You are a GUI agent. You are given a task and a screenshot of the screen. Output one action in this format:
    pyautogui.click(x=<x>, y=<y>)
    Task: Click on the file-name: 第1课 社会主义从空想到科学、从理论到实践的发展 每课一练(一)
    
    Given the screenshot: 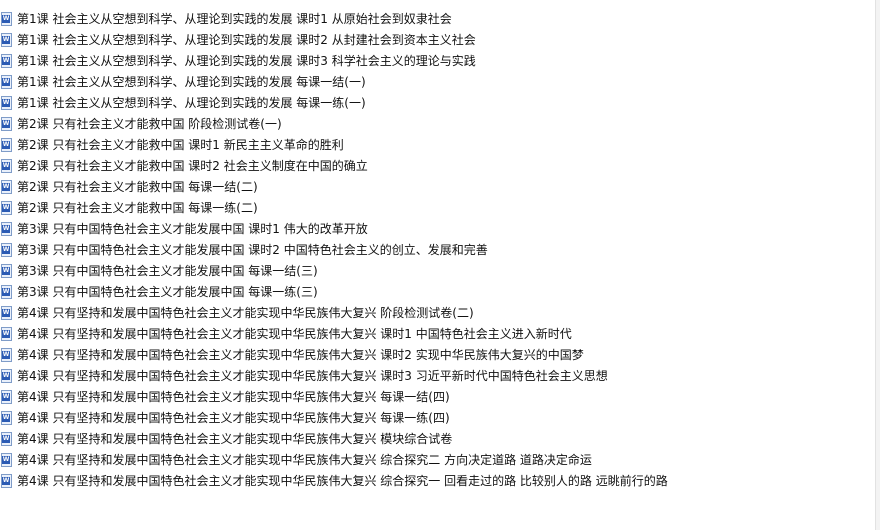 What is the action you would take?
    pyautogui.click(x=191, y=102)
    